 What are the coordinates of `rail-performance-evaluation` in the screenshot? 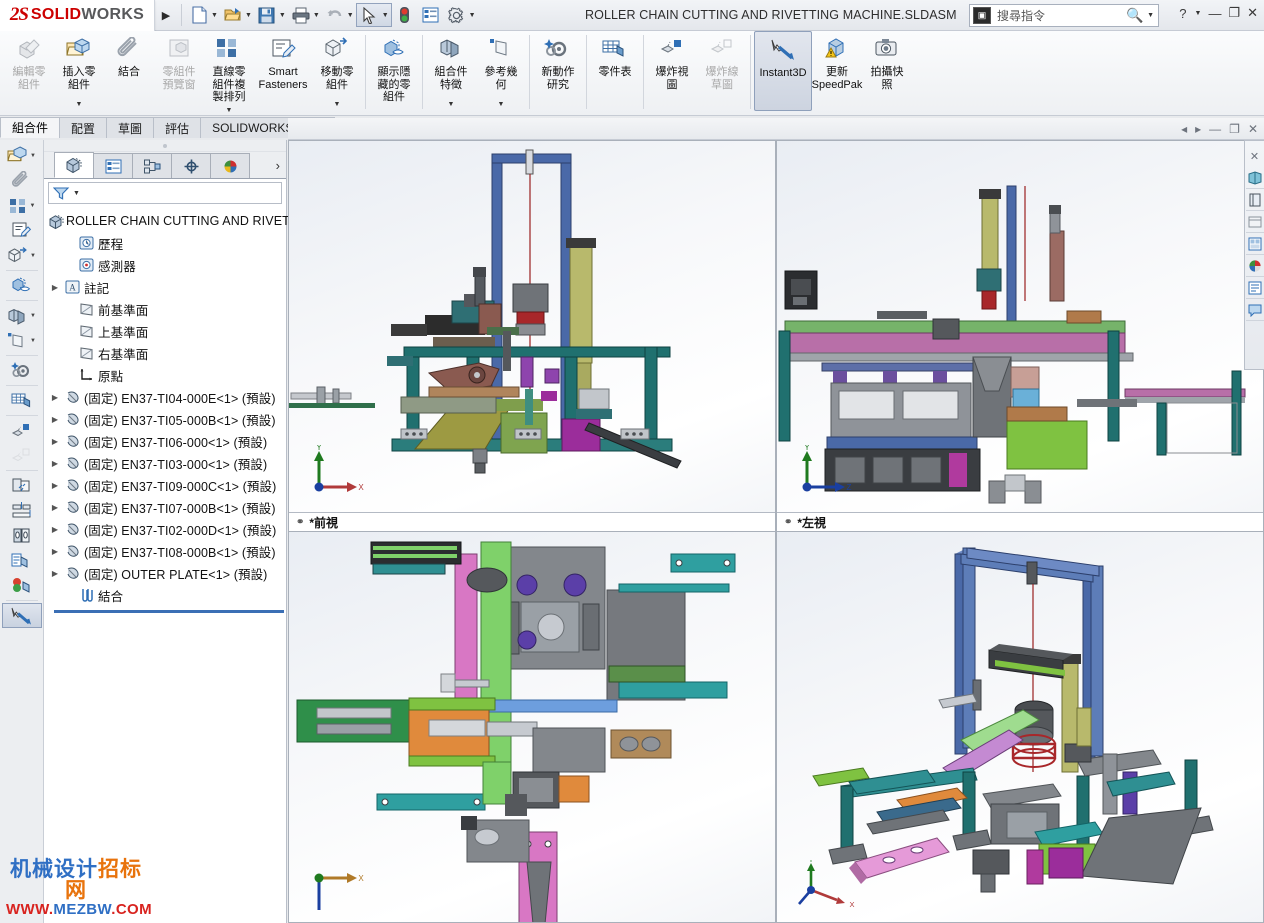 It's located at (22, 585).